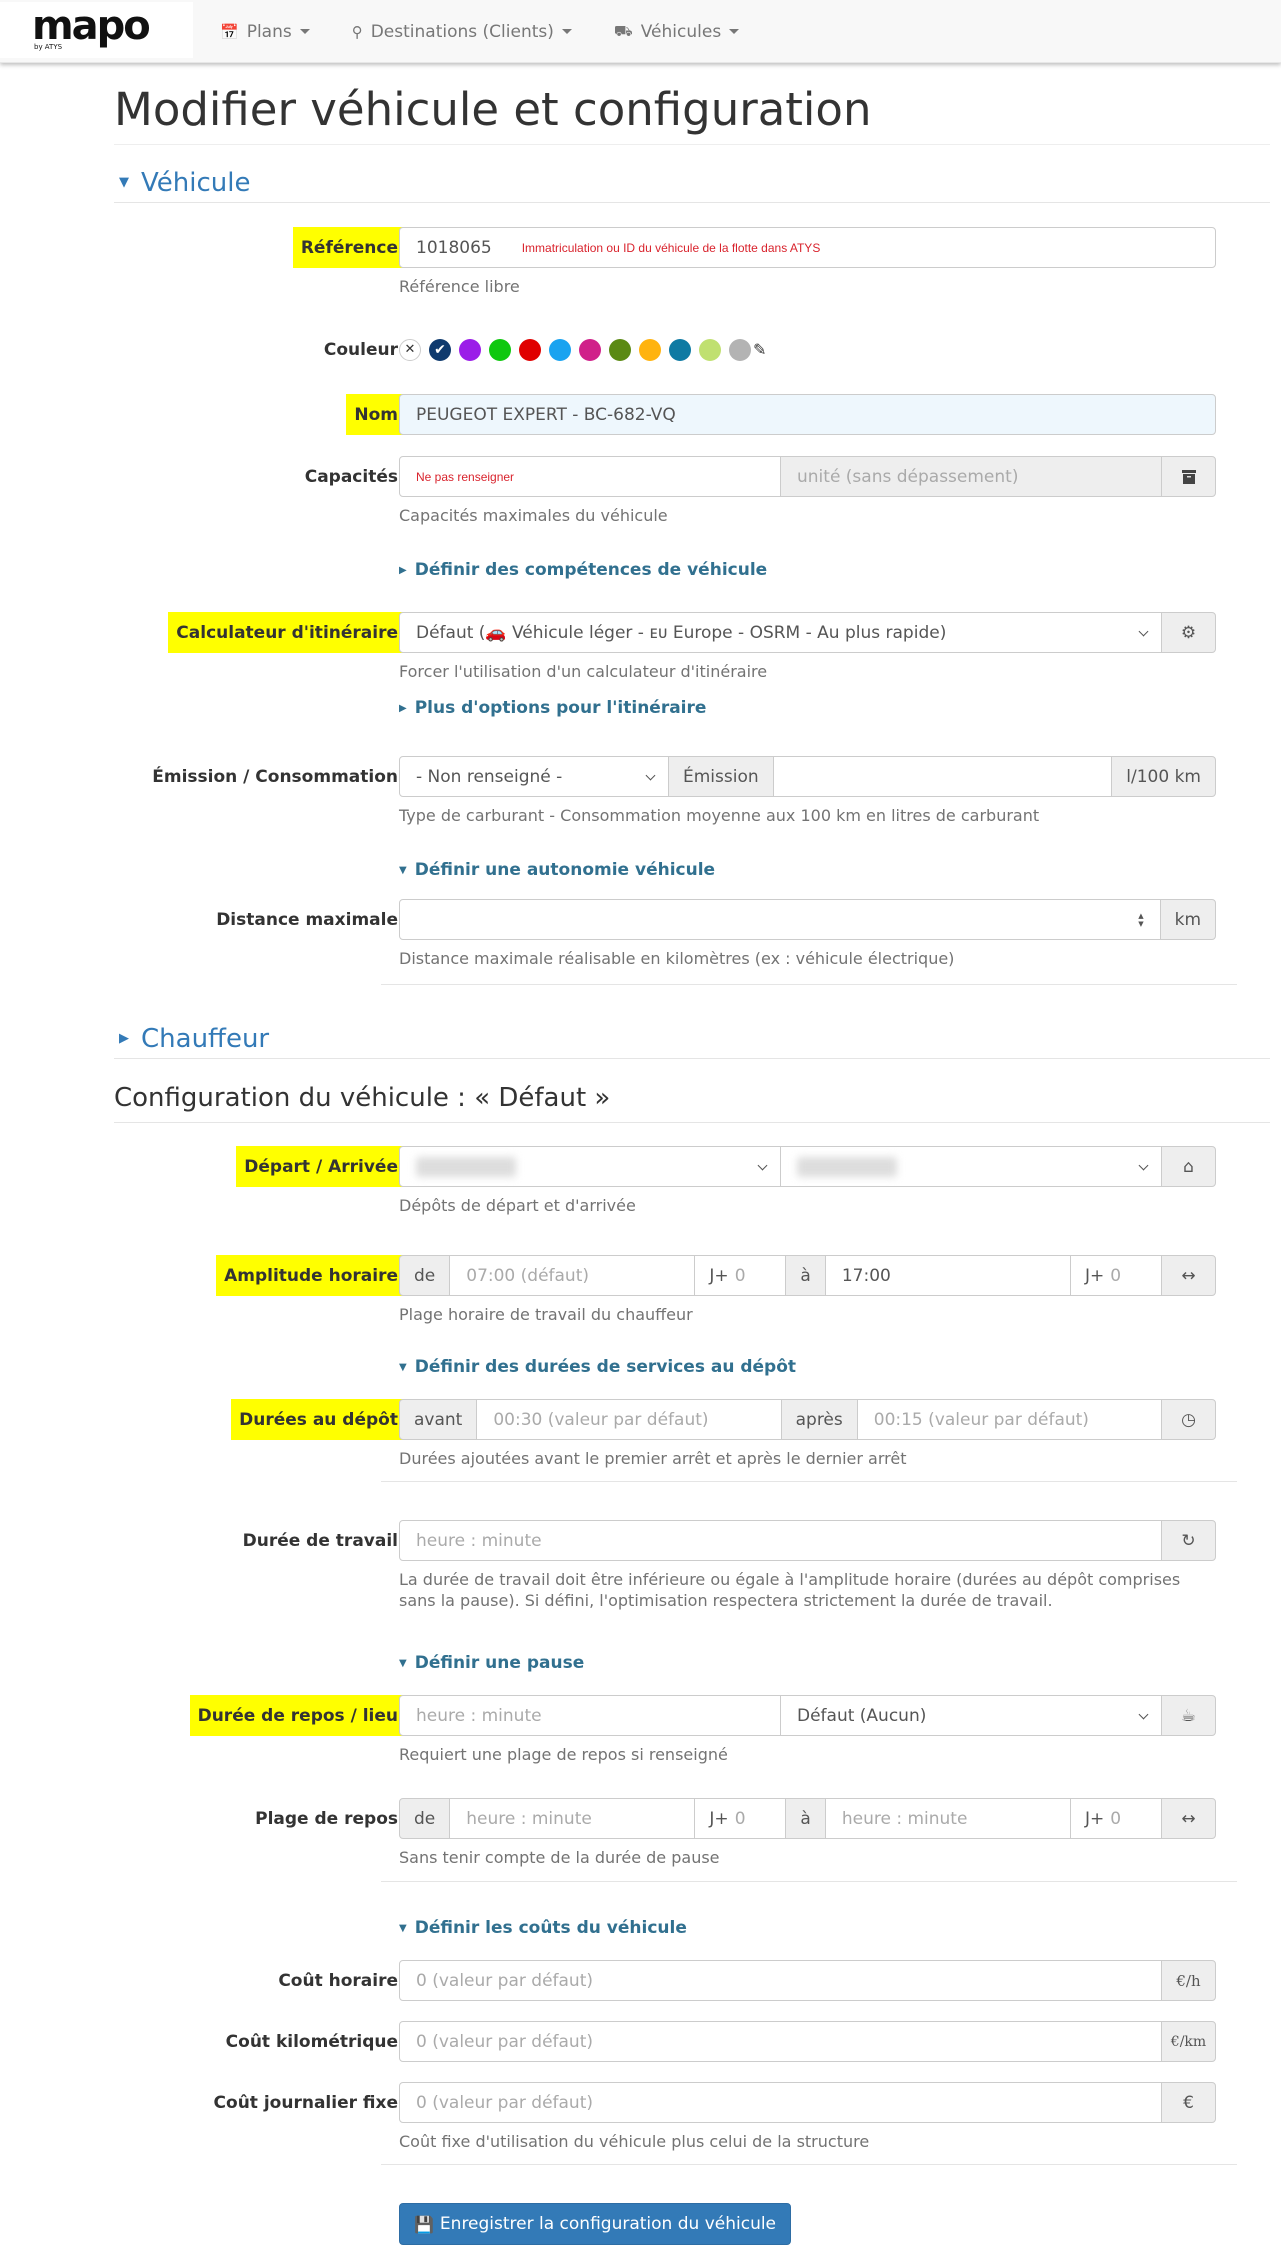  What do you see at coordinates (1116, 1275) in the screenshot?
I see `time-to-day-input: J+ 0` at bounding box center [1116, 1275].